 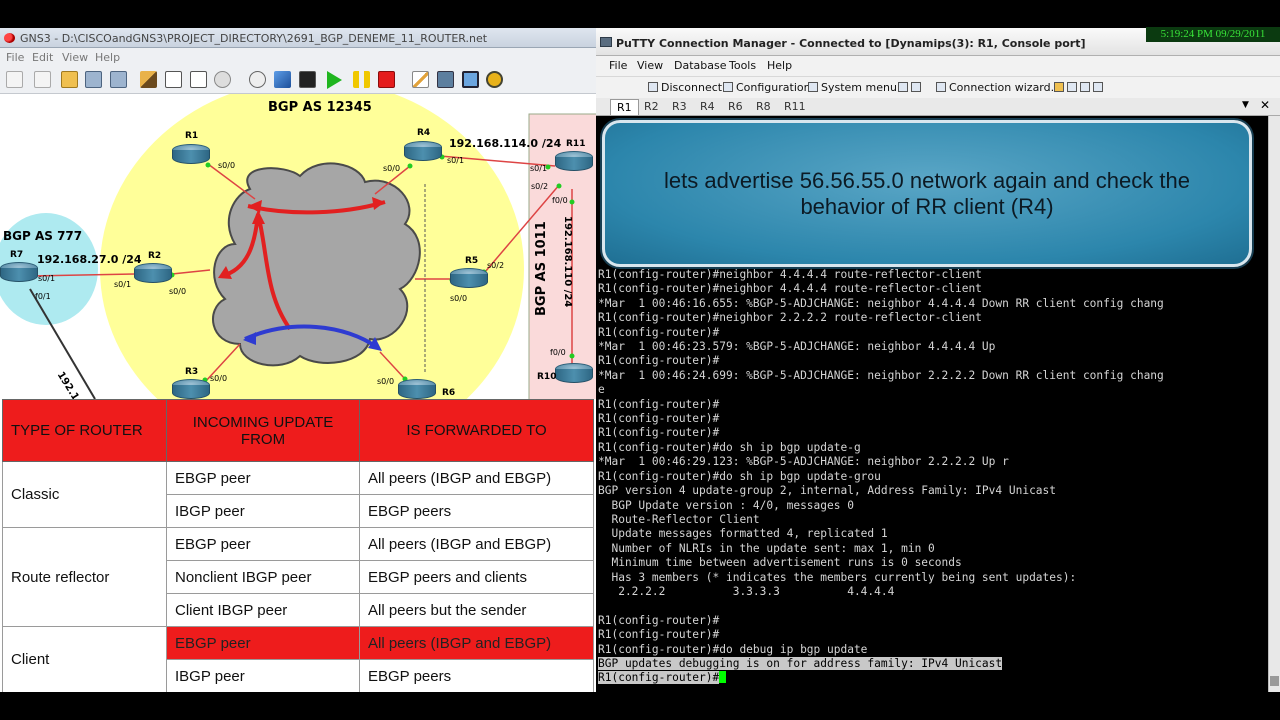 What do you see at coordinates (685, 87) in the screenshot?
I see `disconnect-button: Disconnect` at bounding box center [685, 87].